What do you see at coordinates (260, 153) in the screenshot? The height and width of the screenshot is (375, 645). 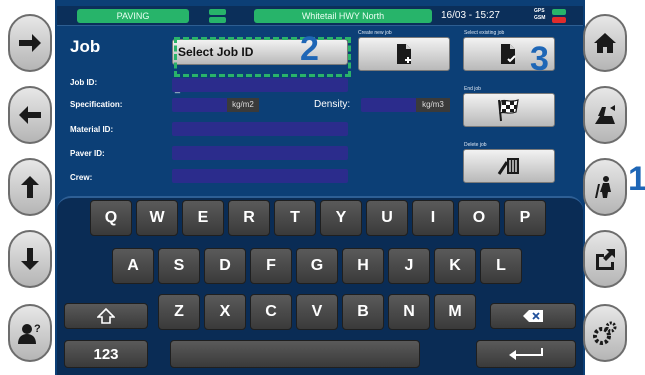 I see `paver-id-input` at bounding box center [260, 153].